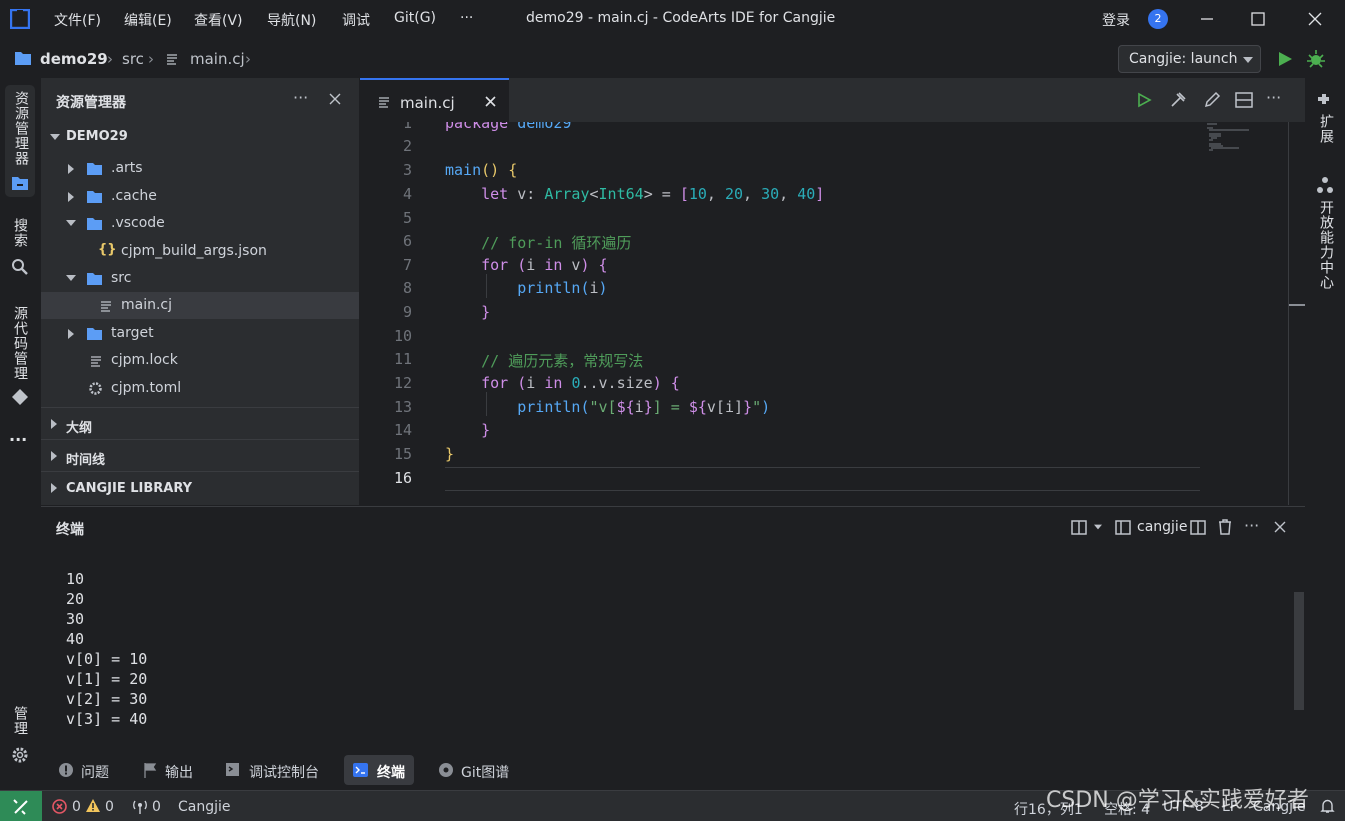 The width and height of the screenshot is (1345, 821). Describe the element at coordinates (18, 439) in the screenshot. I see `activity-more: ···` at that location.